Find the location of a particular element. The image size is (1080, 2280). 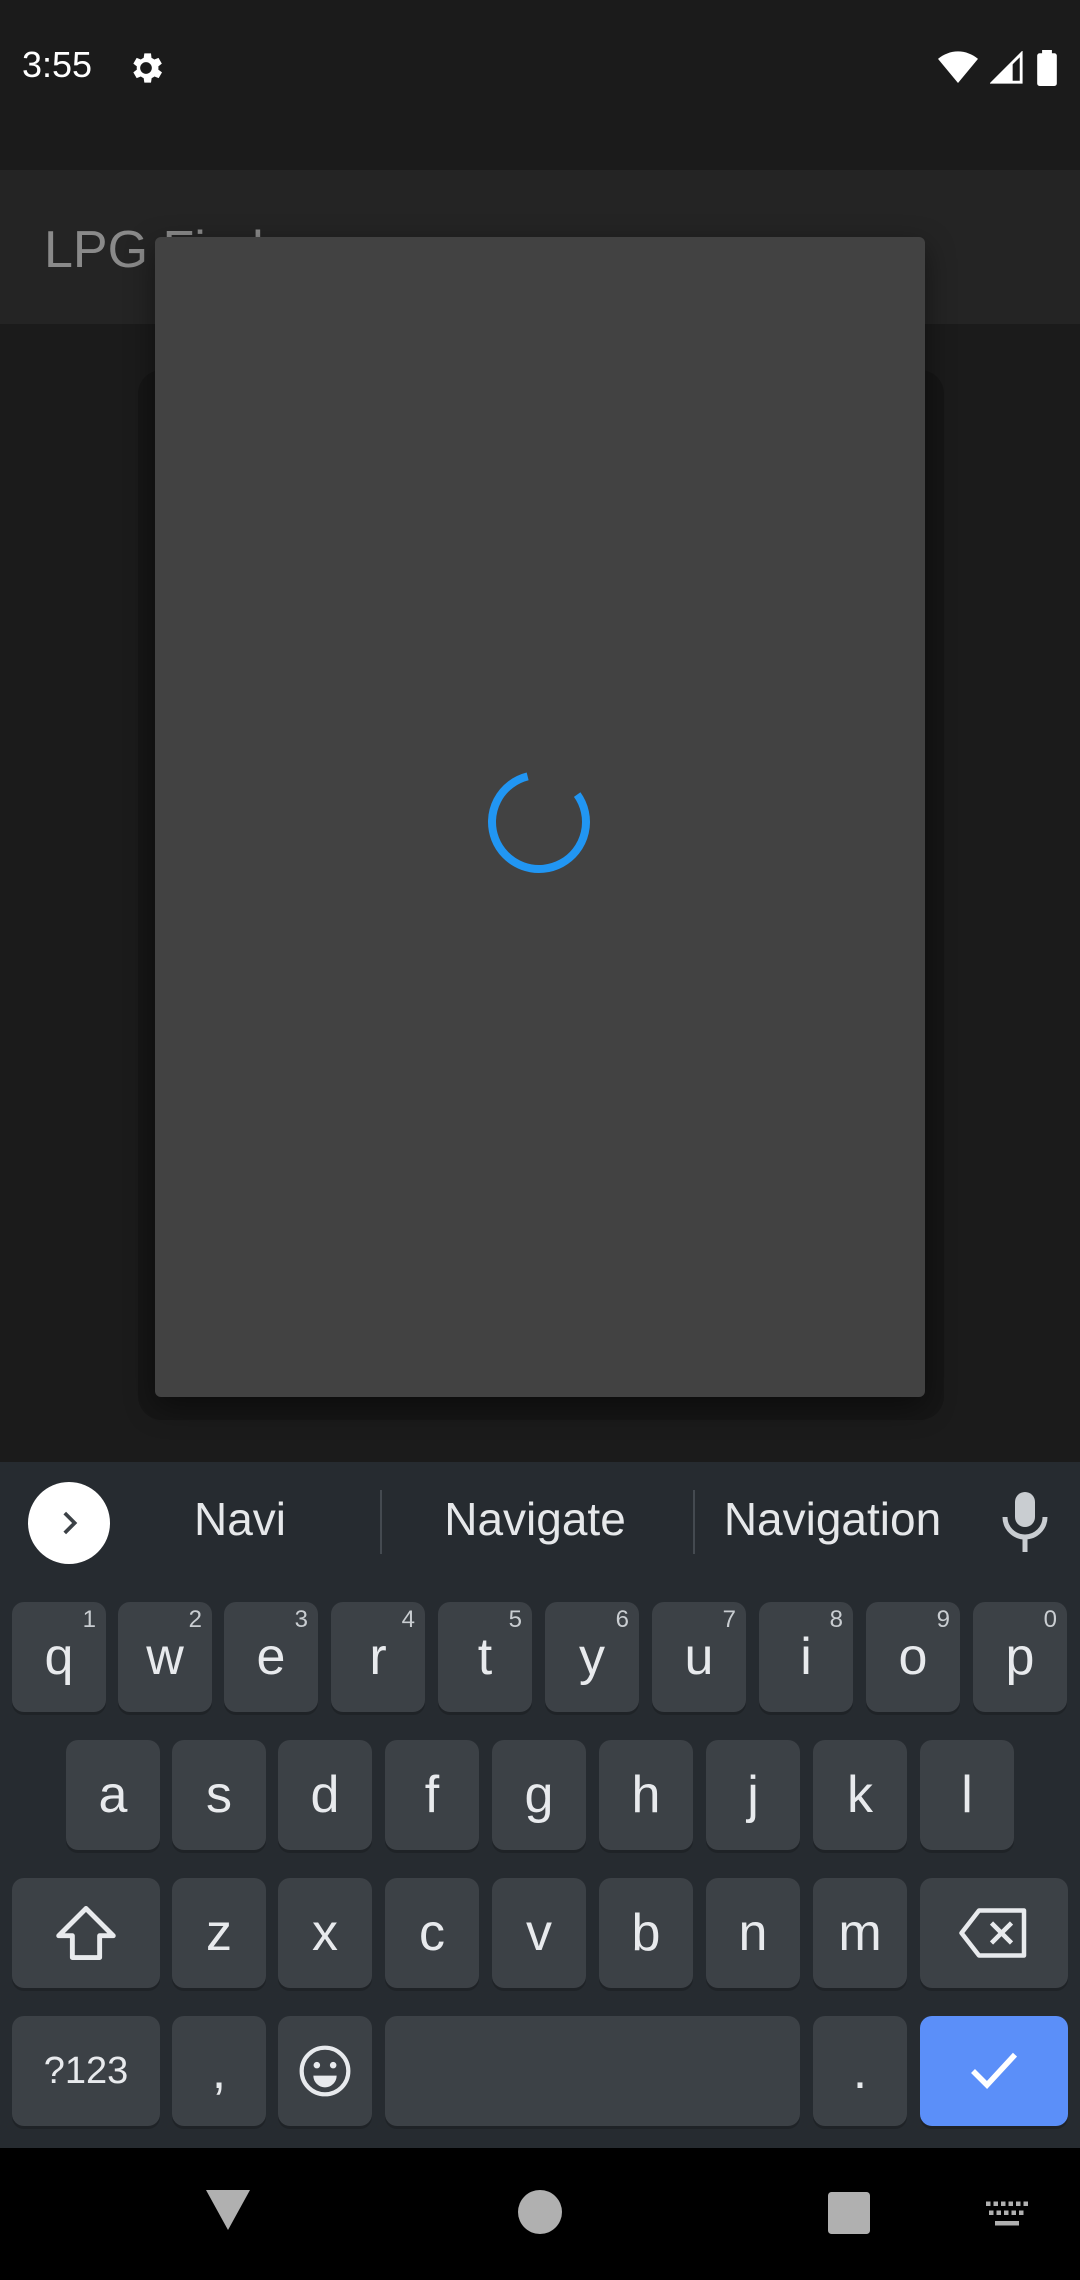

key-t: t5 is located at coordinates (485, 1657).